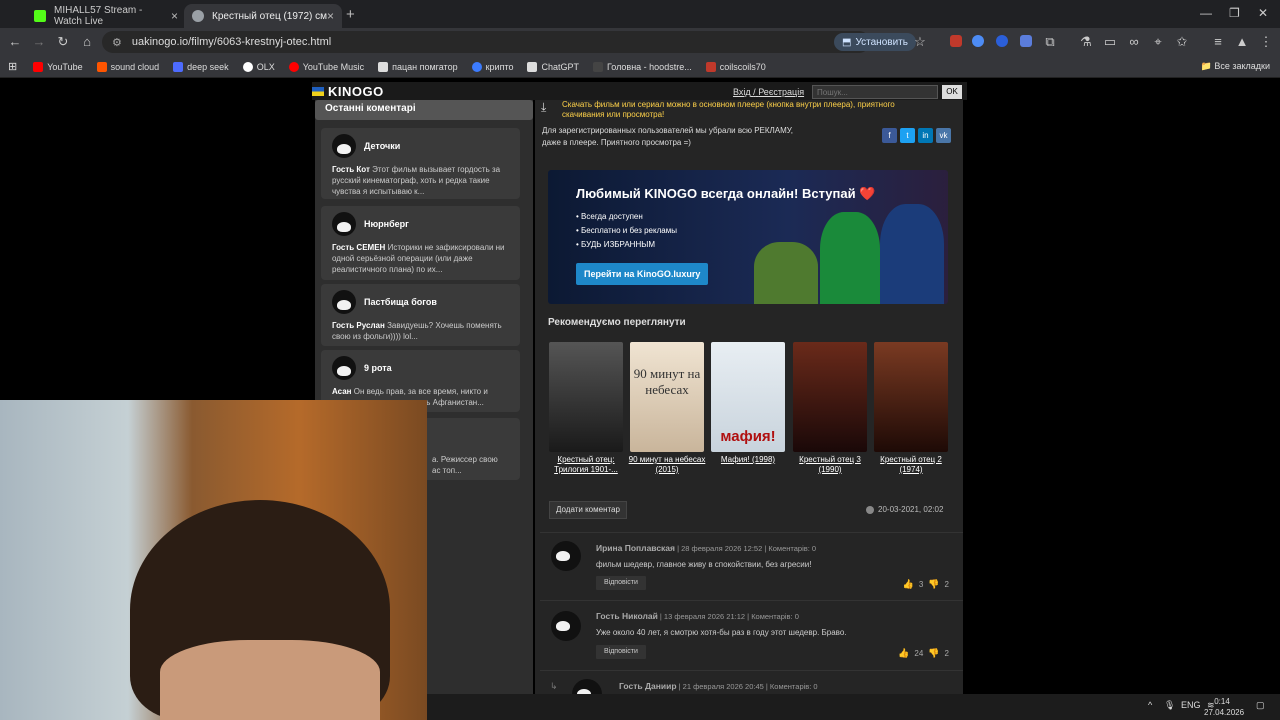 The height and width of the screenshot is (720, 1280). What do you see at coordinates (952, 92) in the screenshot?
I see `search-button: OK` at bounding box center [952, 92].